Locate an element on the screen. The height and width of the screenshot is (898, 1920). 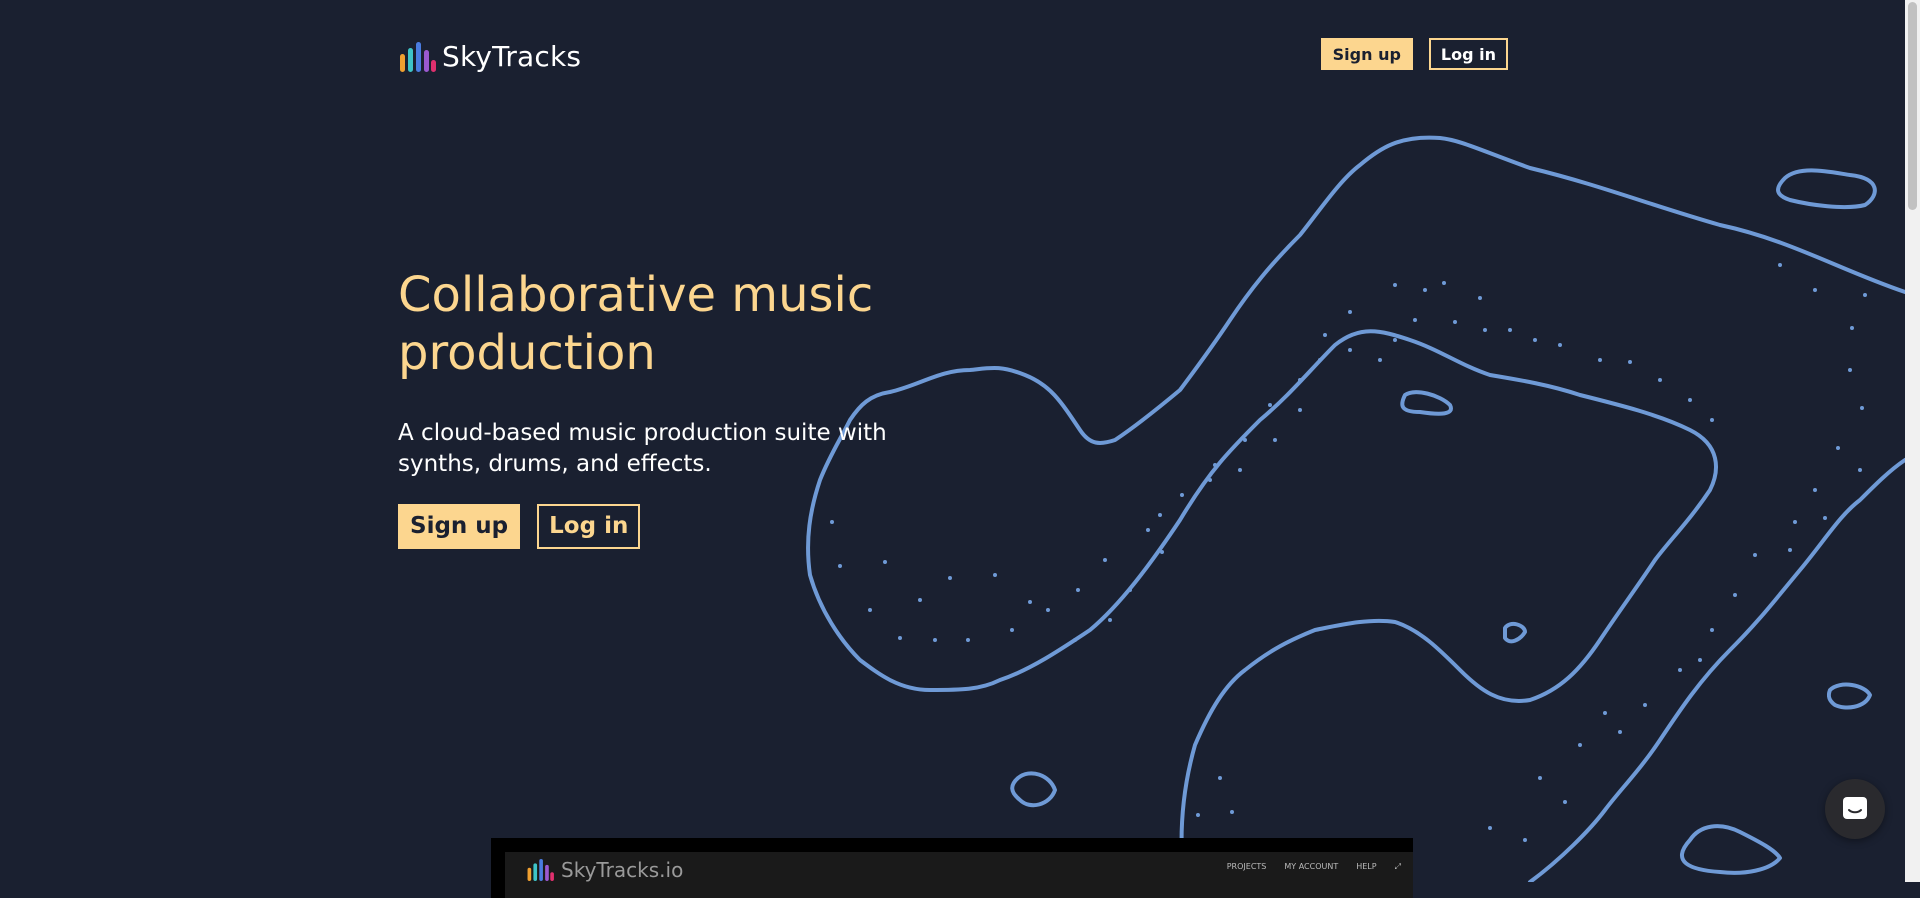
chat-launcher-button is located at coordinates (1855, 809).